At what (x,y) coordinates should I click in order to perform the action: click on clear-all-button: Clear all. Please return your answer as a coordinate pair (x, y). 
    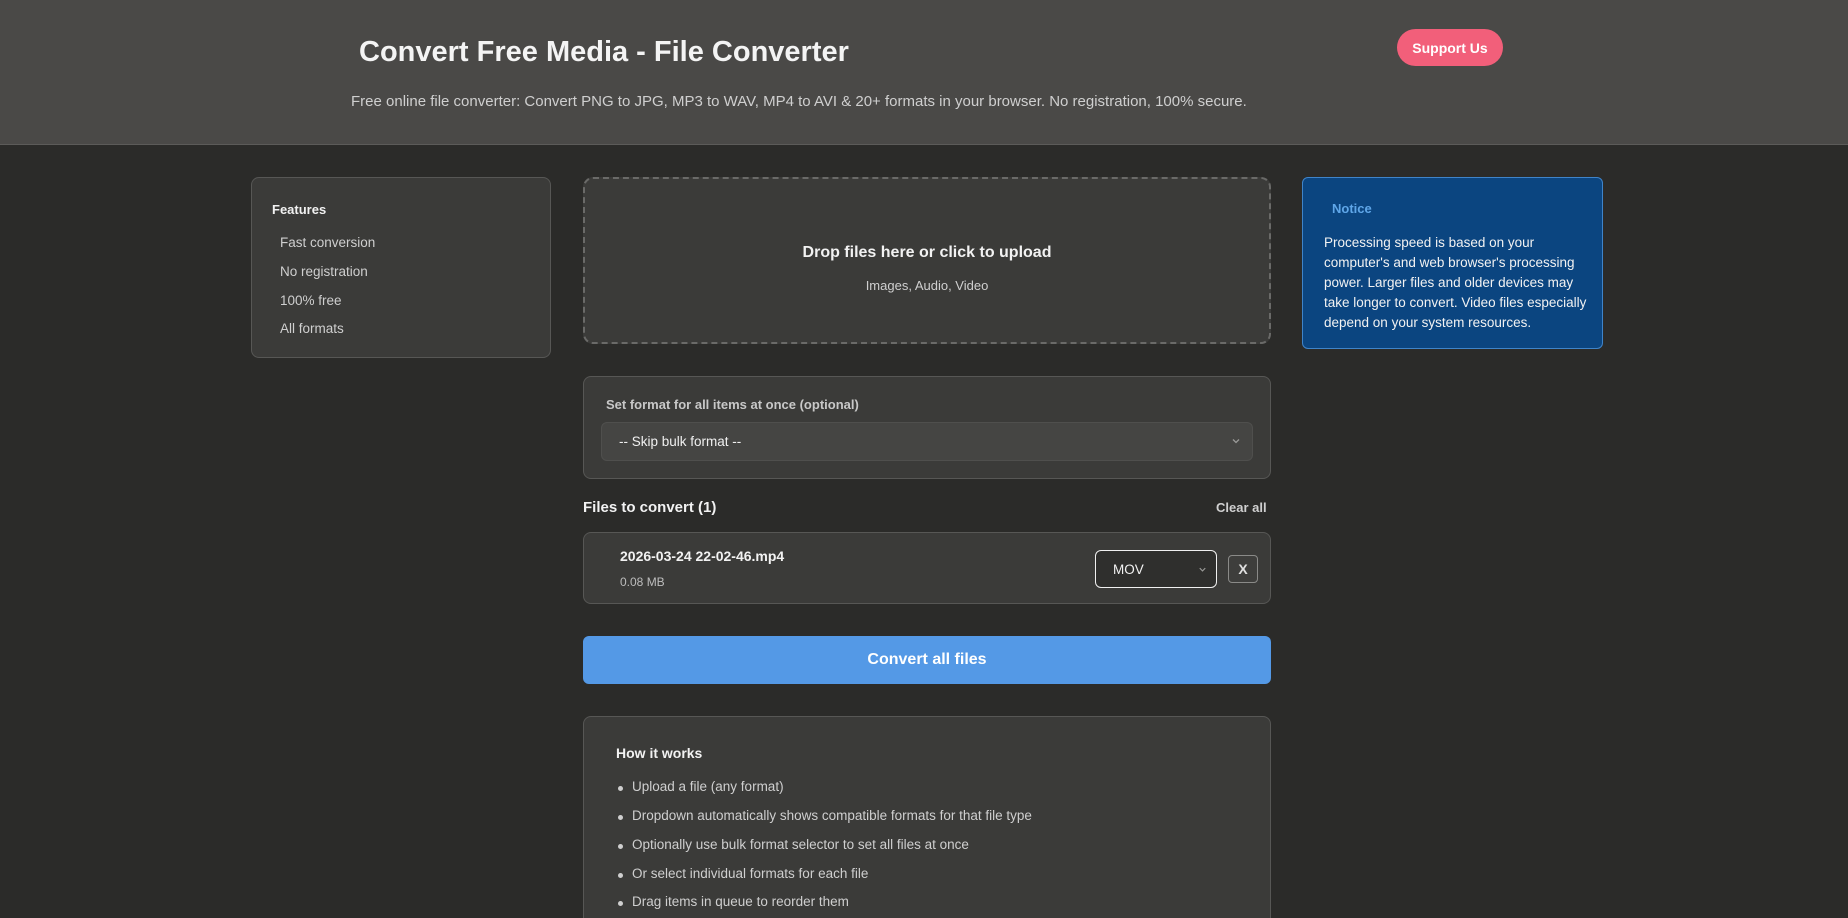
    Looking at the image, I should click on (1241, 507).